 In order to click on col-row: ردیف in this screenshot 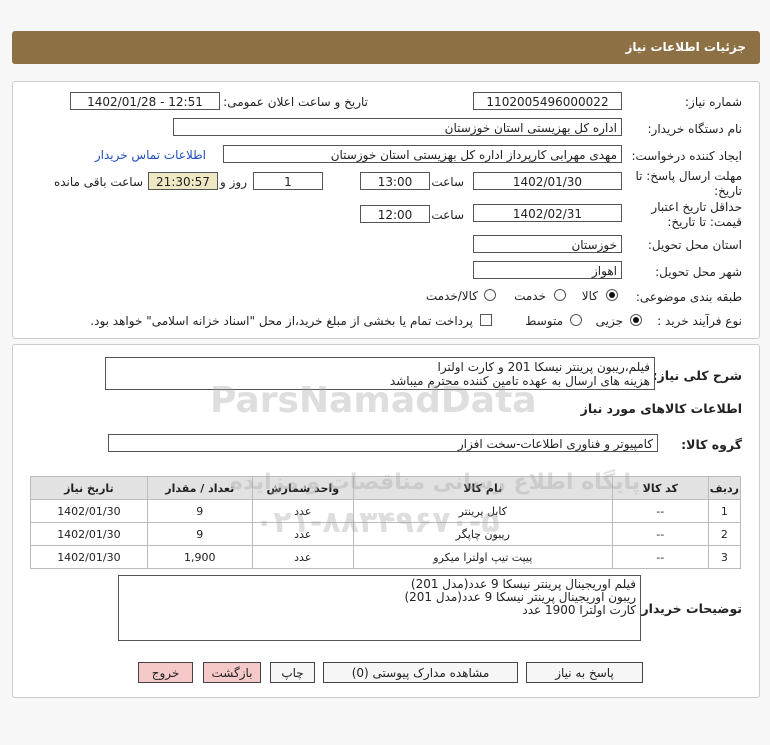, I will do `click(724, 488)`.